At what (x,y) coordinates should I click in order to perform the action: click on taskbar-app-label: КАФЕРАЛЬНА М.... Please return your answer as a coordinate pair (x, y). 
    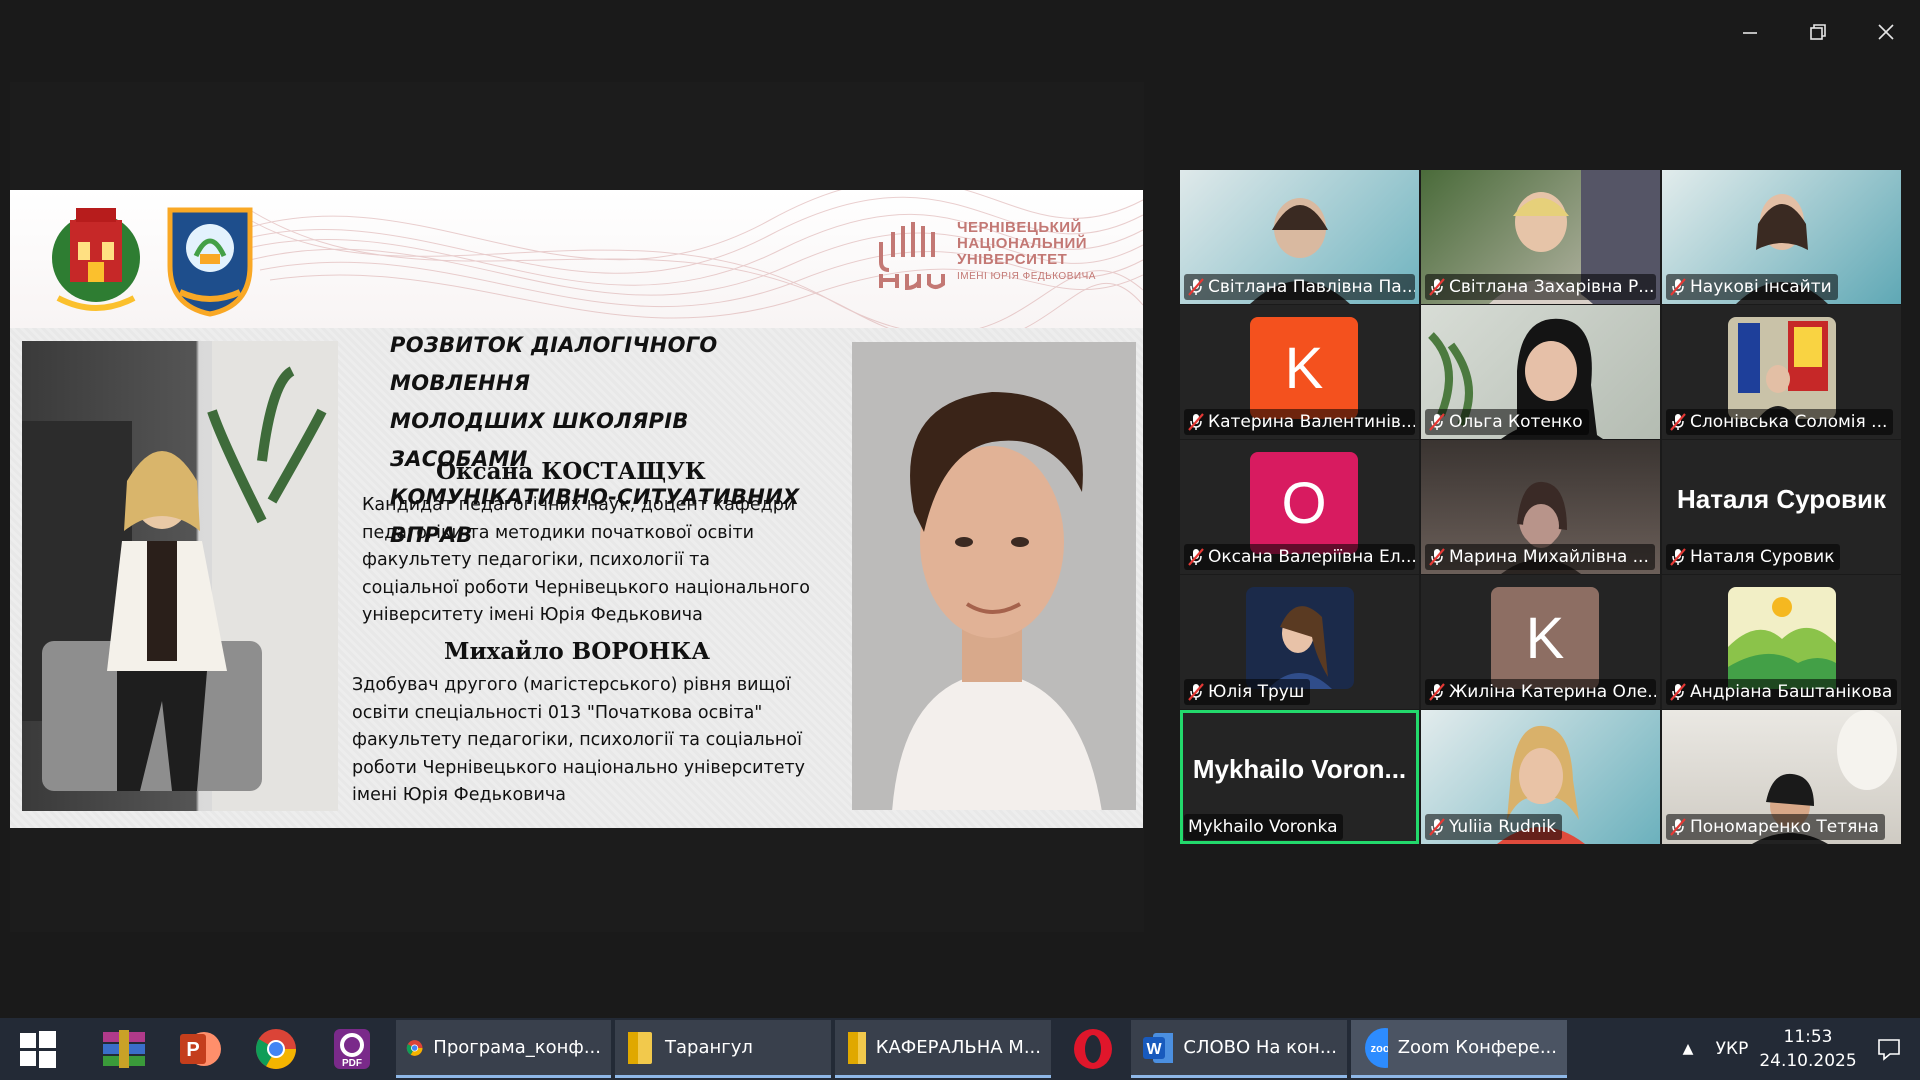
    Looking at the image, I should click on (958, 1047).